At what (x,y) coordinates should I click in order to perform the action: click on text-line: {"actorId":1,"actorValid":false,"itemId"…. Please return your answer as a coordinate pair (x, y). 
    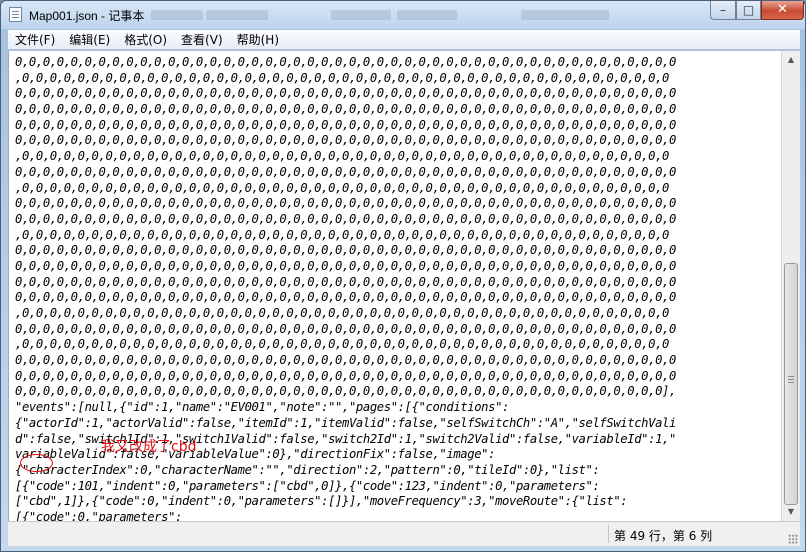
    Looking at the image, I should click on (397, 424).